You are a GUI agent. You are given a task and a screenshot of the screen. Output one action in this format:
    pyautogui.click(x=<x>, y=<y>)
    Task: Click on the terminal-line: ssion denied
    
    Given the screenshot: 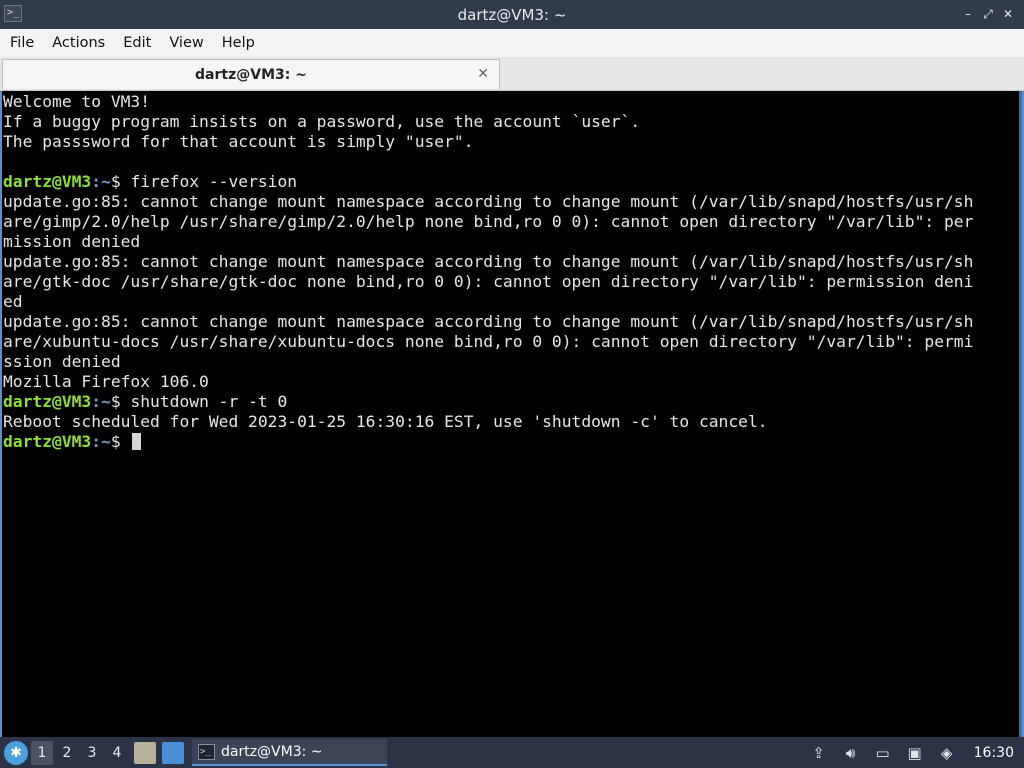 What is the action you would take?
    pyautogui.click(x=62, y=361)
    